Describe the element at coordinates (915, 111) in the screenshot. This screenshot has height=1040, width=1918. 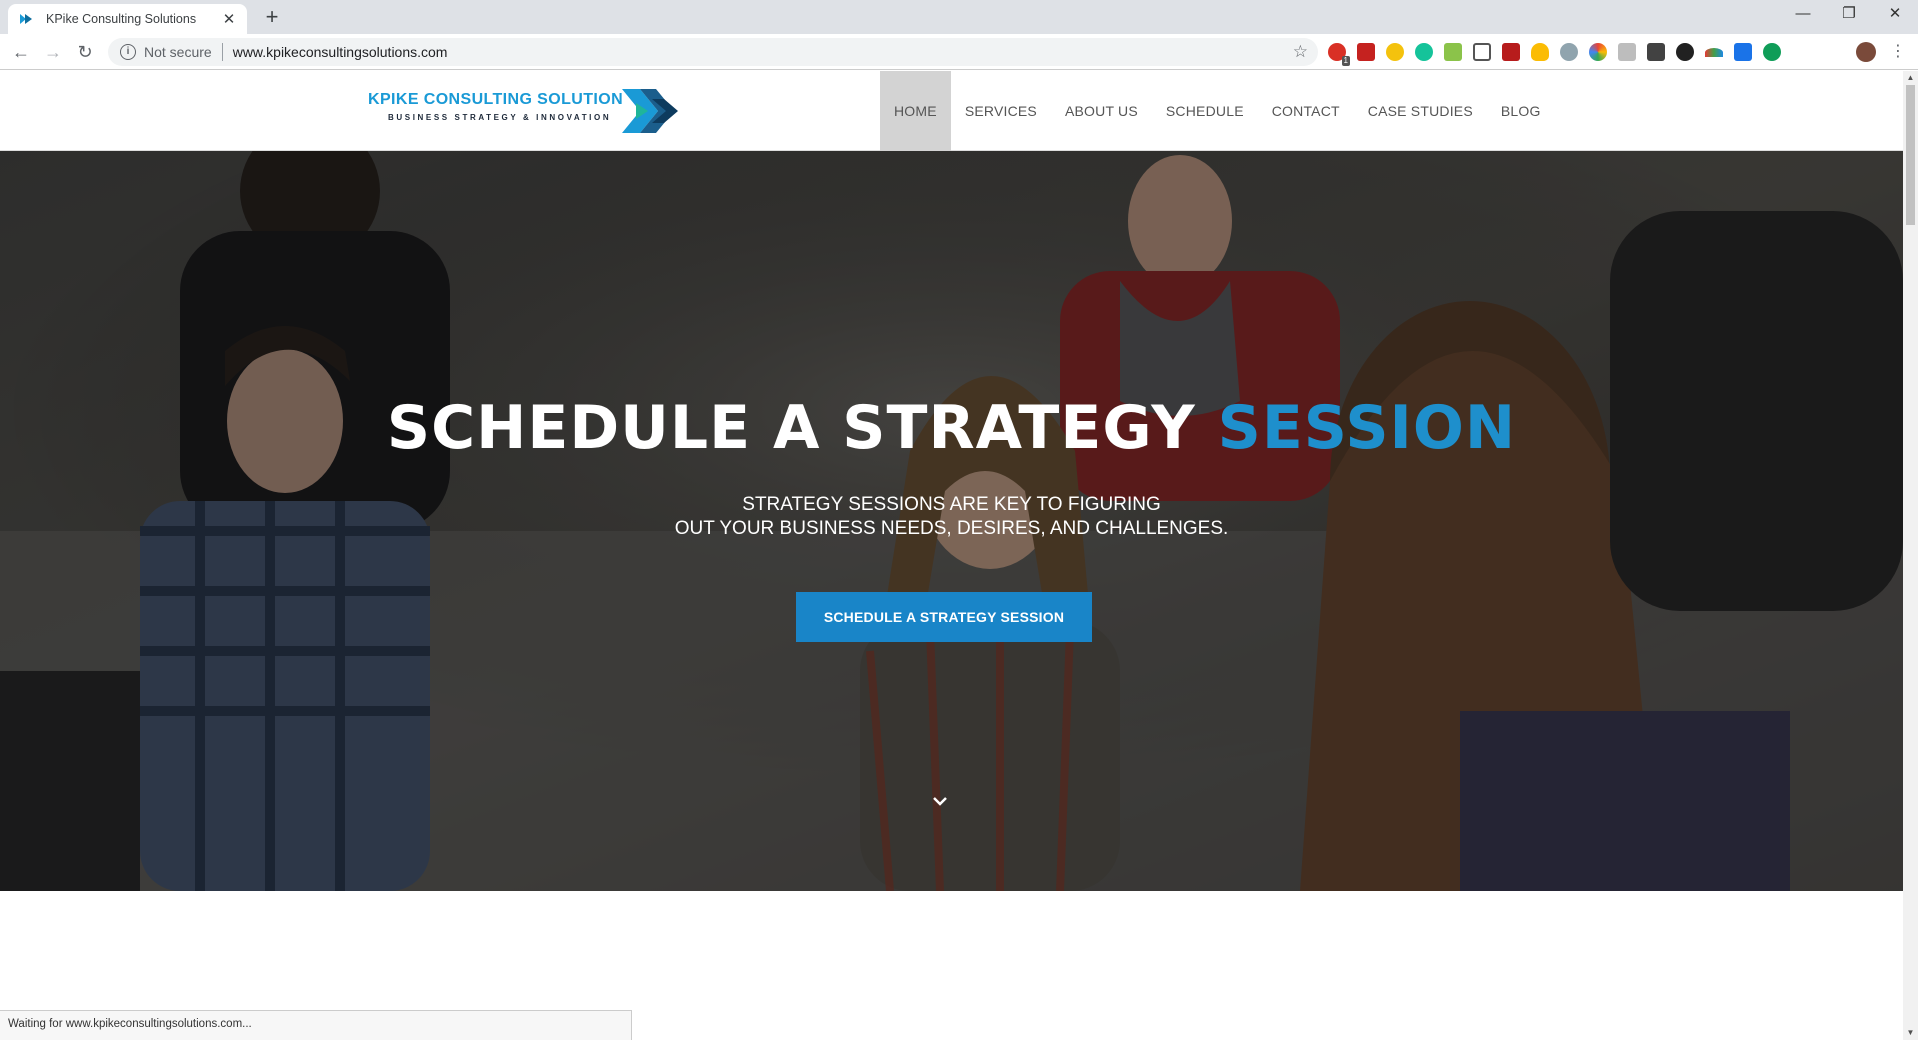
I see `nav-home: HOME` at that location.